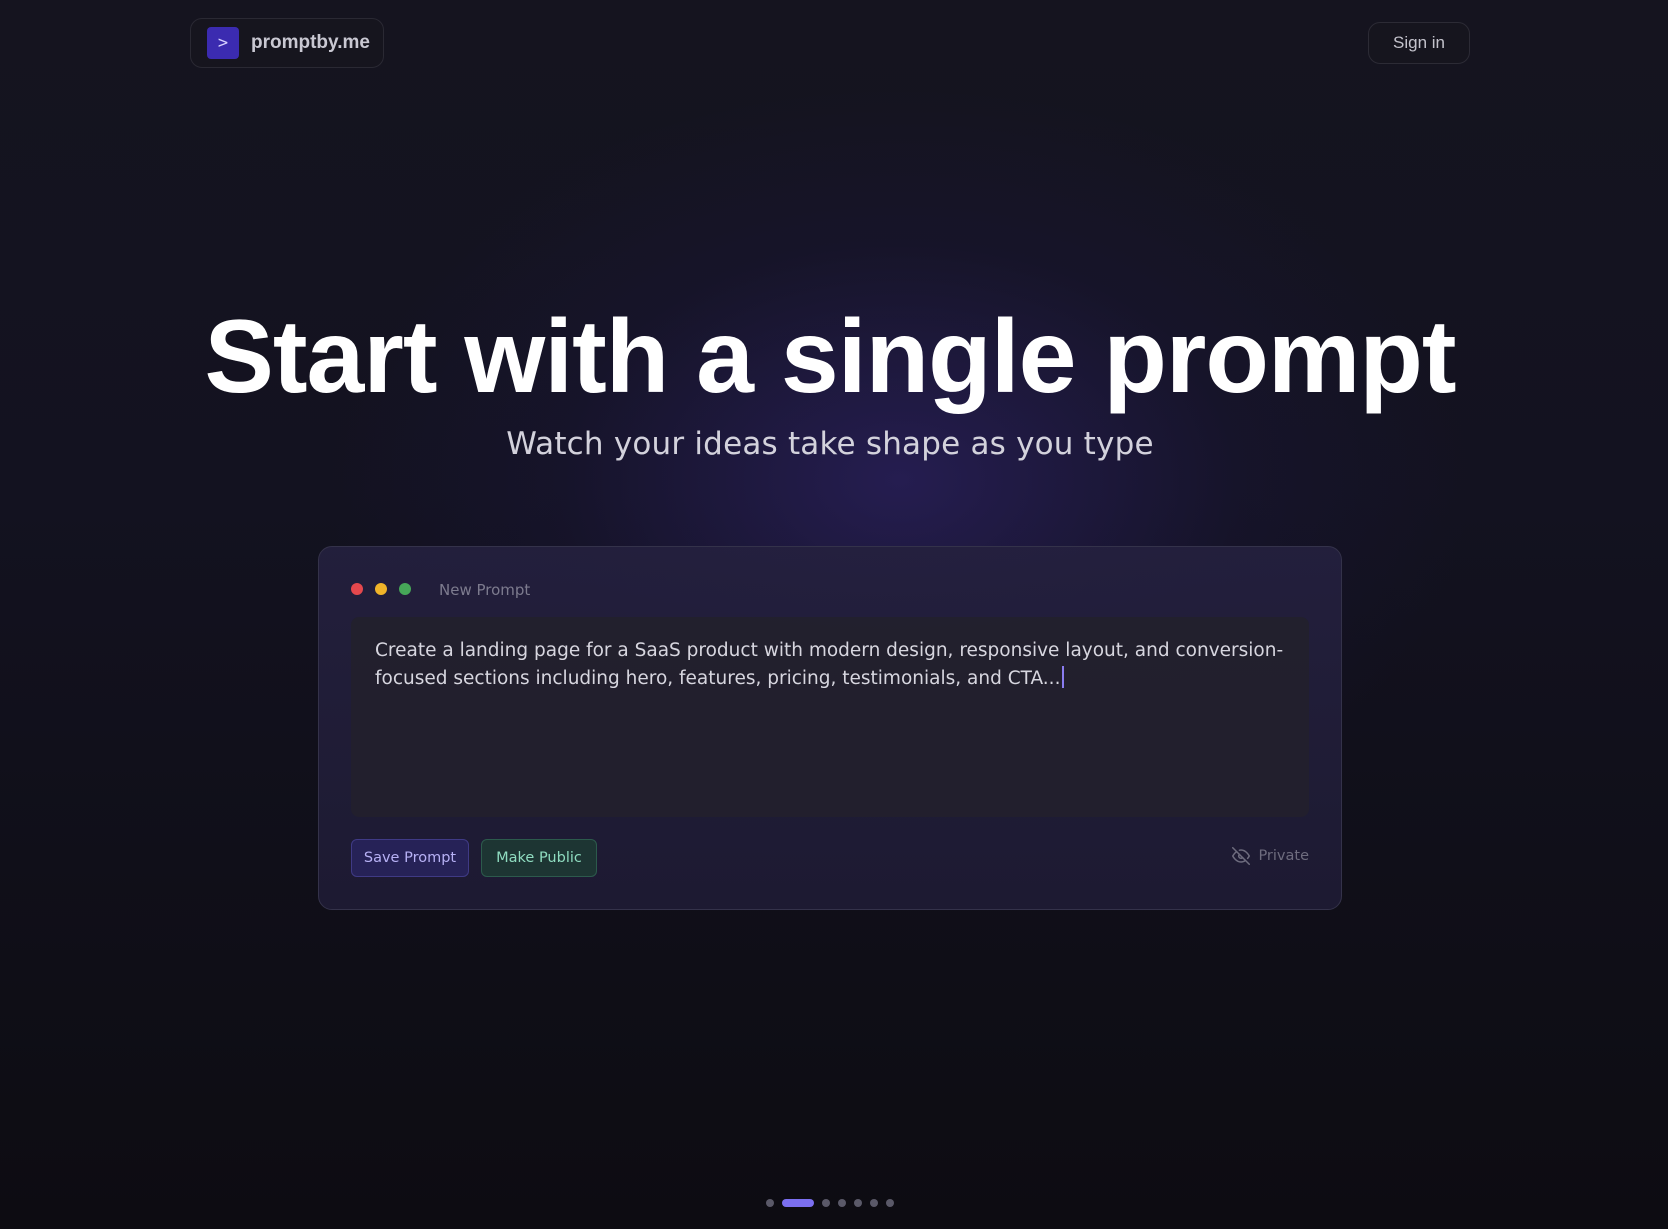 Image resolution: width=1668 pixels, height=1229 pixels. I want to click on sign-in-button: Sign in, so click(1419, 43).